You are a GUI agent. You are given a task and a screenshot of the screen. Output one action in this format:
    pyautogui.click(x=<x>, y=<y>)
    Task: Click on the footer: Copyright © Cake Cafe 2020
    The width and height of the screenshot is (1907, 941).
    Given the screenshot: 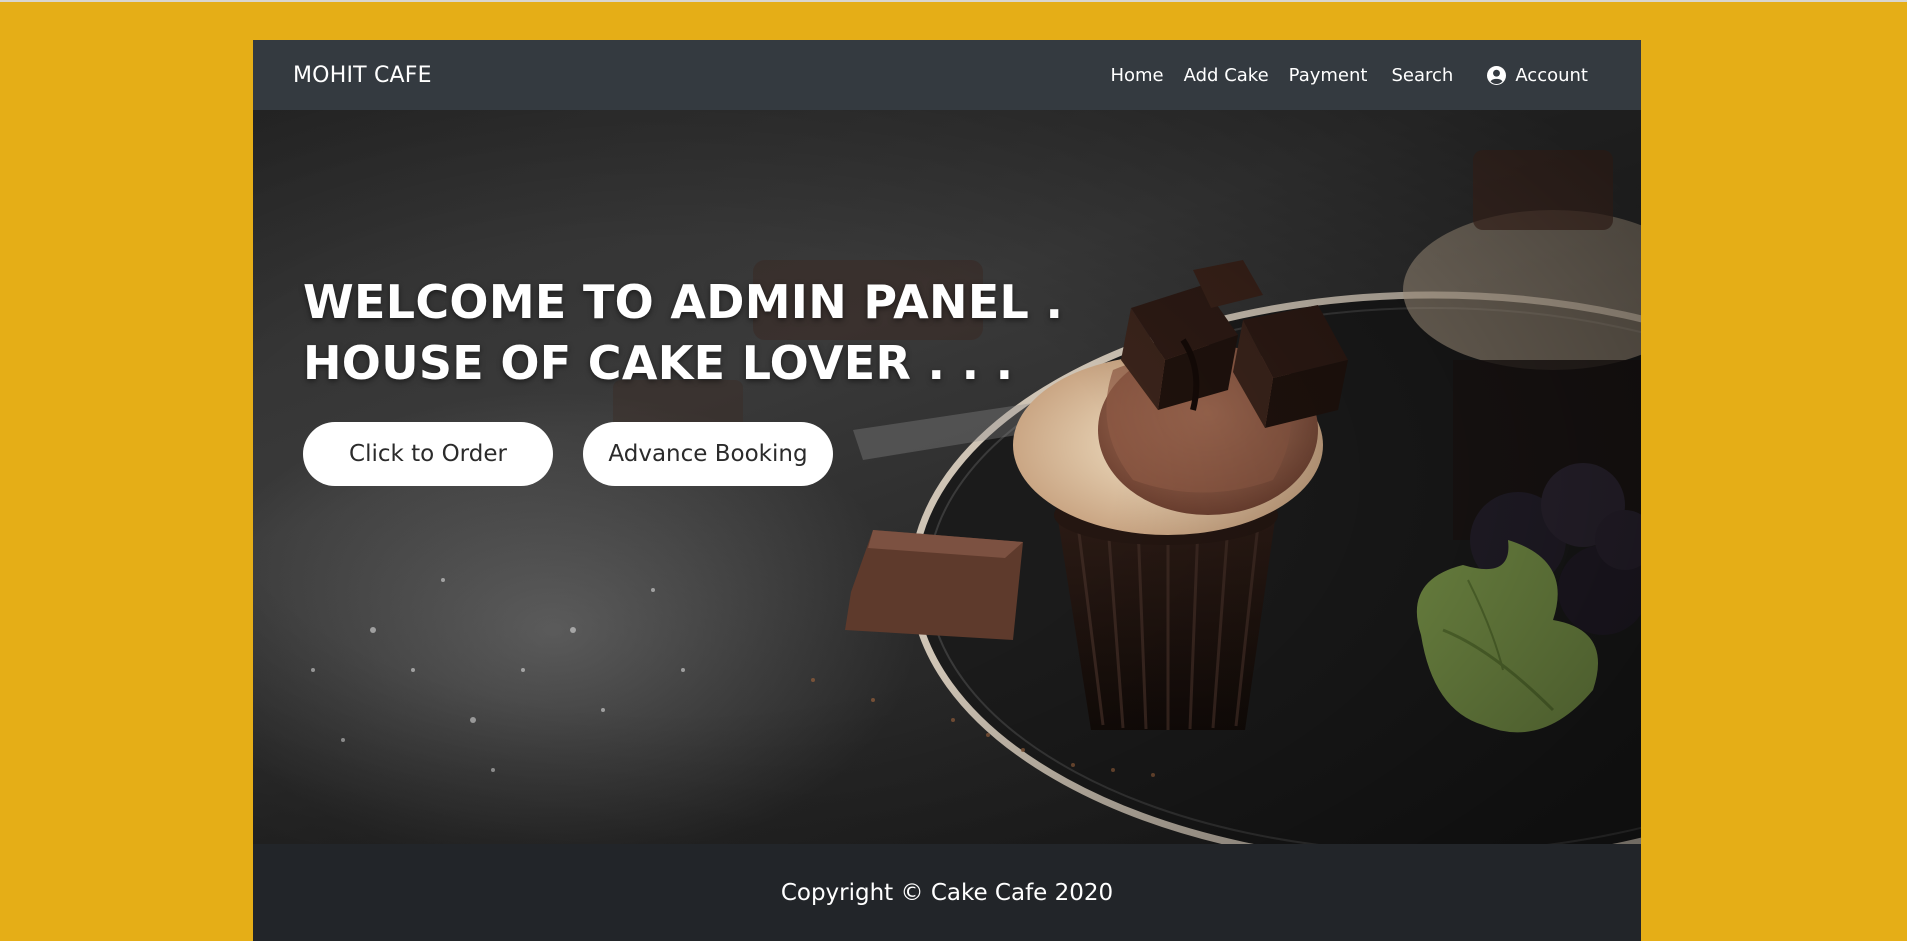 What is the action you would take?
    pyautogui.click(x=947, y=892)
    